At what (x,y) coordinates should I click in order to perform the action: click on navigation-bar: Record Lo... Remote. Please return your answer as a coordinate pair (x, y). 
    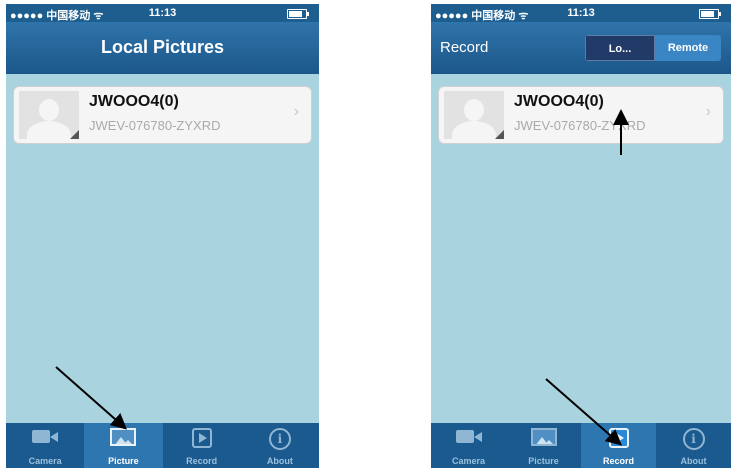
    Looking at the image, I should click on (581, 48).